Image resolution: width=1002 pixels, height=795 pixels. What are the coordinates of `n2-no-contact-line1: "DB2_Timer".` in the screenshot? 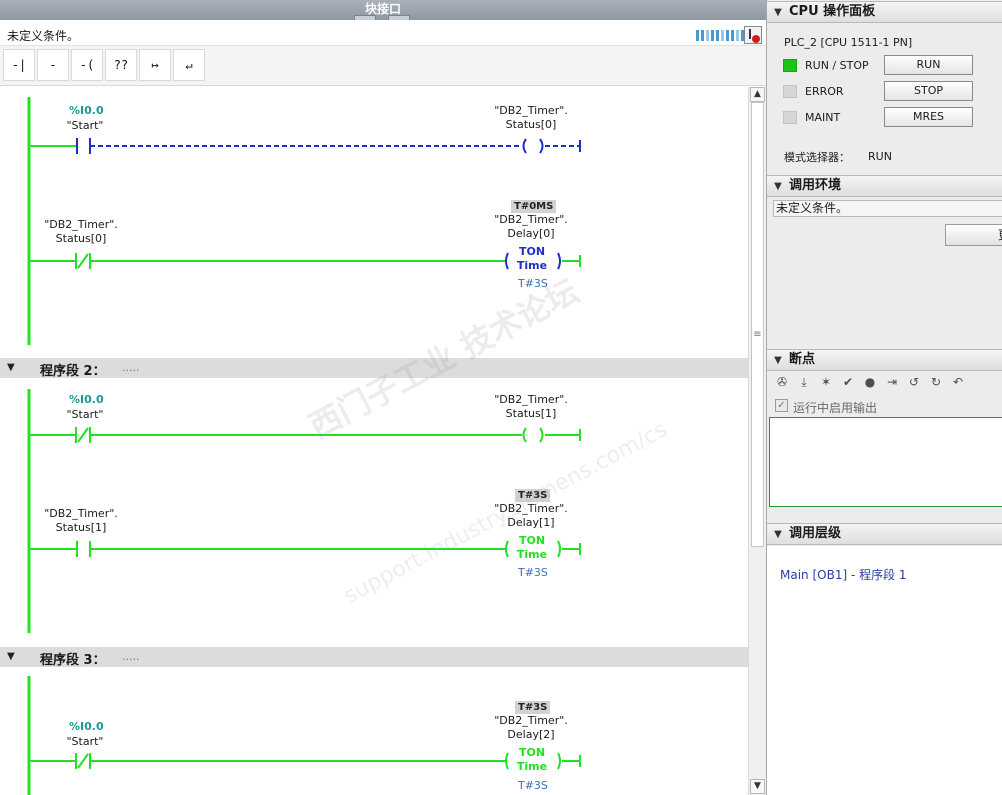 It's located at (81, 513).